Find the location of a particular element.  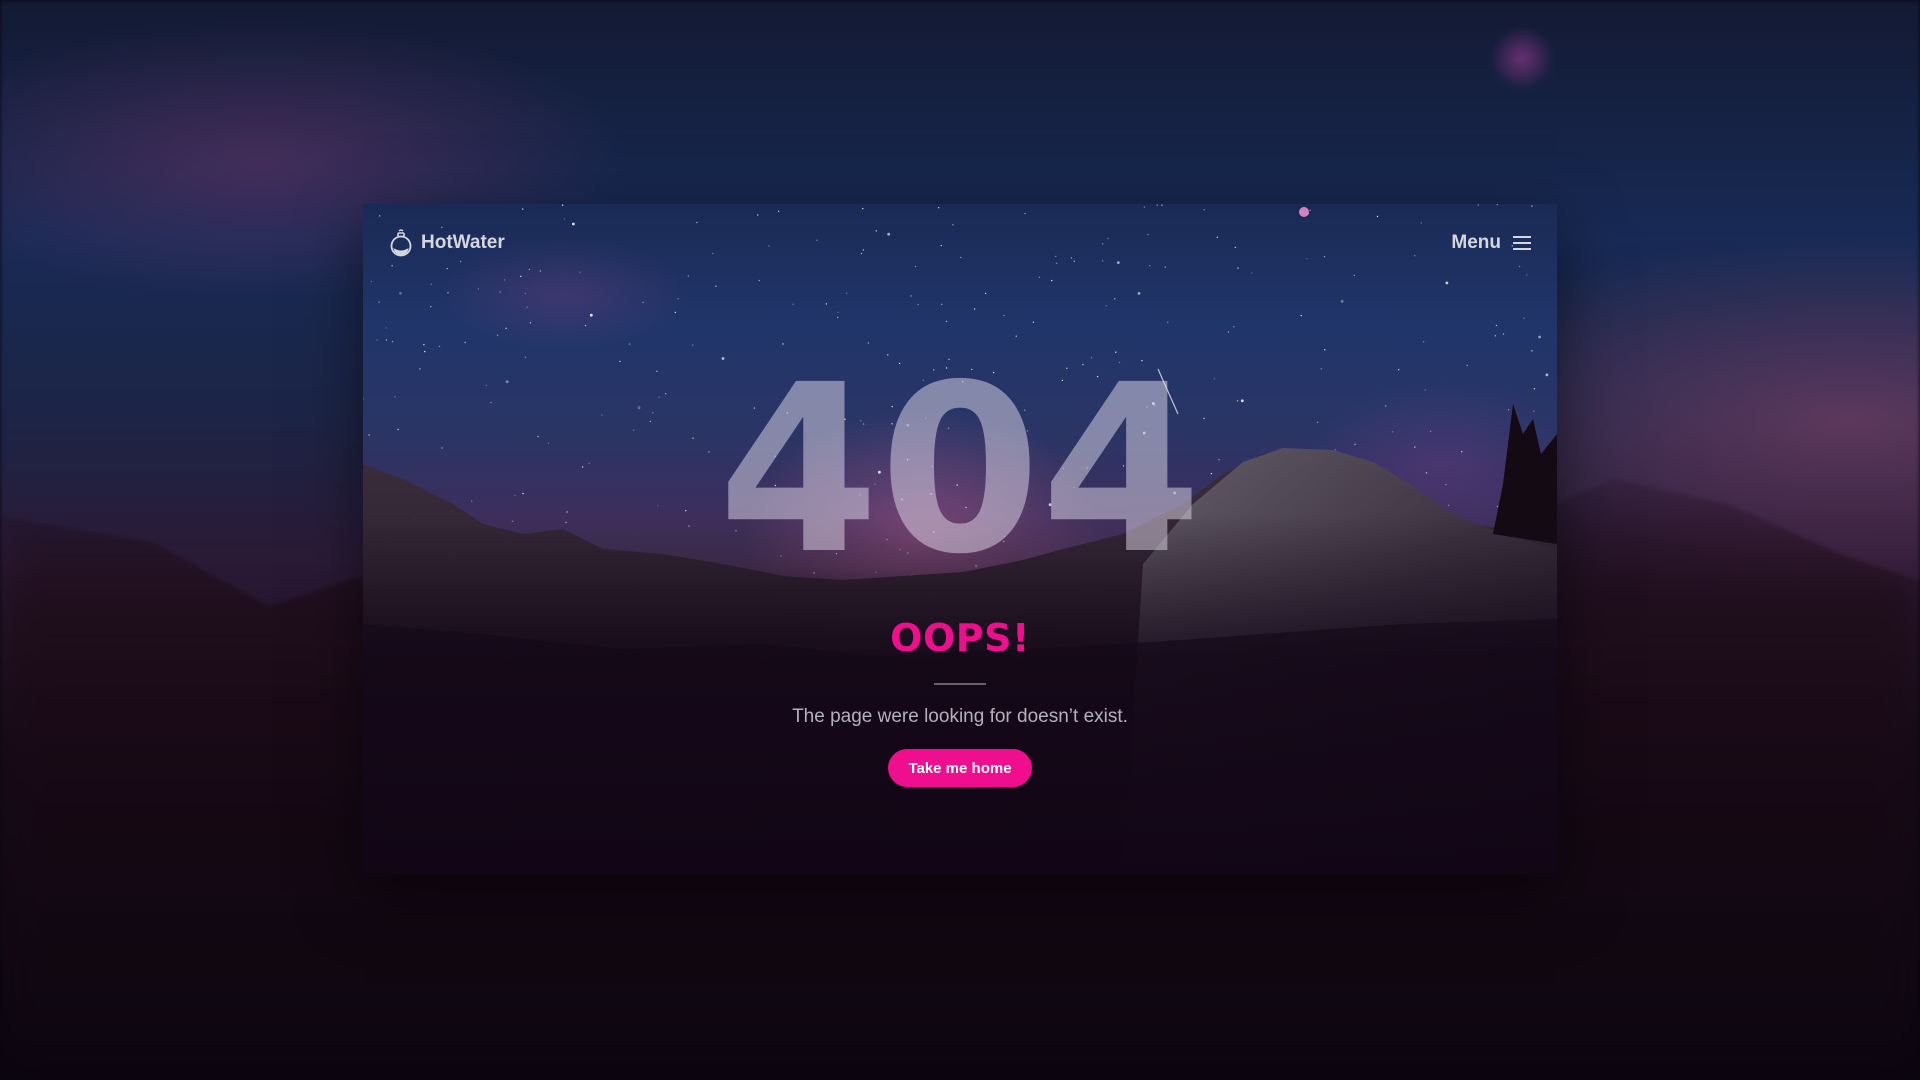

kettle-icon is located at coordinates (401, 243).